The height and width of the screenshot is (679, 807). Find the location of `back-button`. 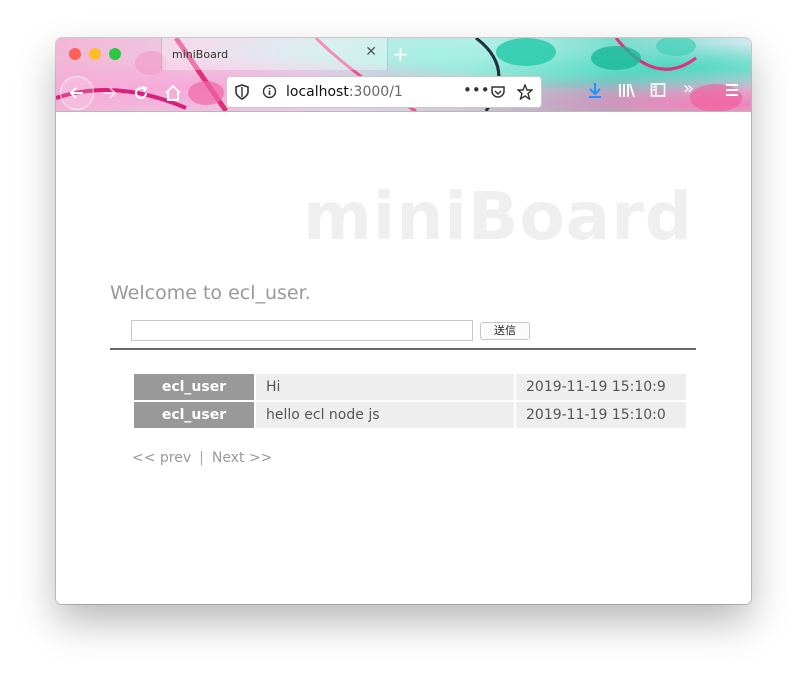

back-button is located at coordinates (77, 93).